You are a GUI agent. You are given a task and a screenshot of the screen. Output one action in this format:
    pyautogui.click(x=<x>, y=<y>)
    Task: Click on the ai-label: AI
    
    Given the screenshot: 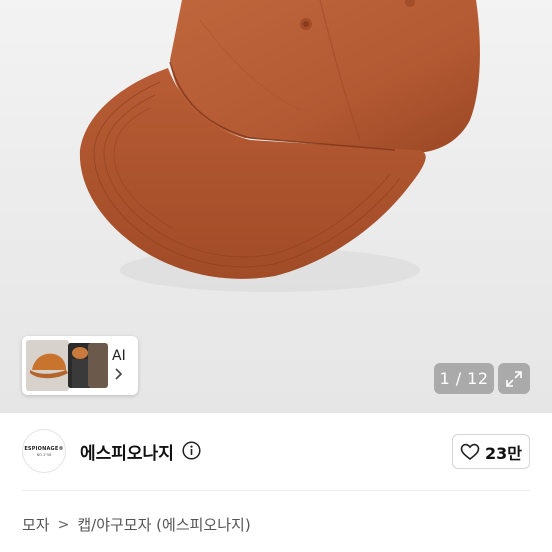 What is the action you would take?
    pyautogui.click(x=119, y=356)
    